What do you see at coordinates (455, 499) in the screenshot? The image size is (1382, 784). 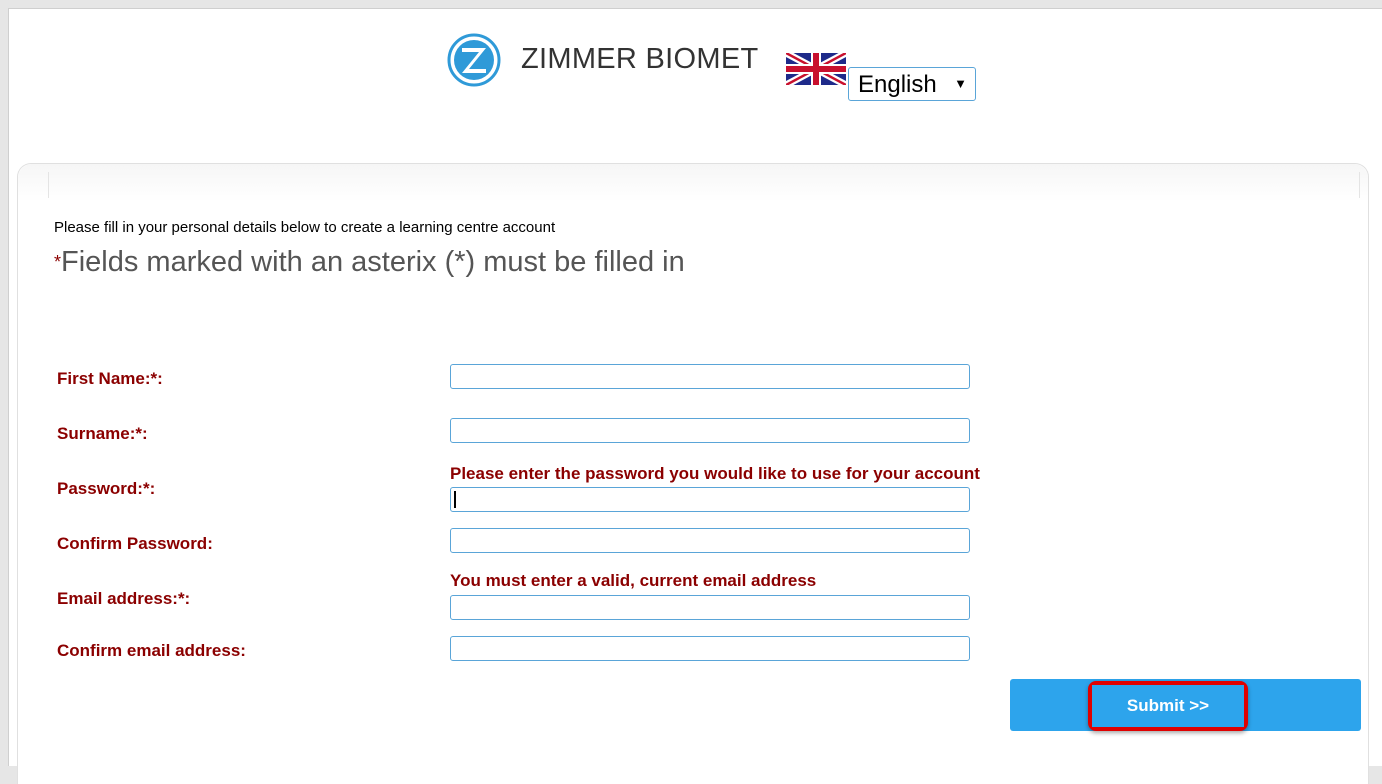 I see `text-cursor` at bounding box center [455, 499].